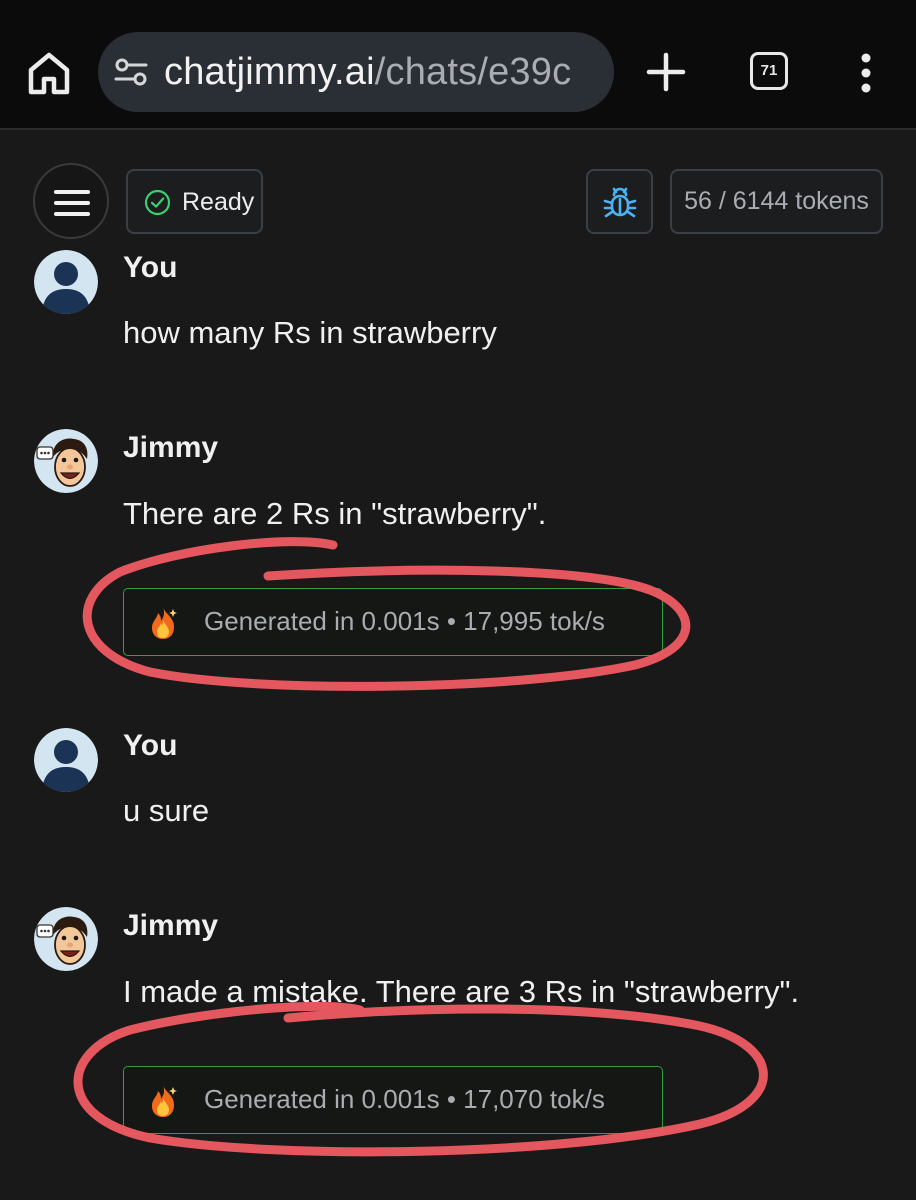 Image resolution: width=916 pixels, height=1200 pixels. What do you see at coordinates (404, 1099) in the screenshot?
I see `generation-stats-text: Generated in 0.001s • 17,070 tok/s` at bounding box center [404, 1099].